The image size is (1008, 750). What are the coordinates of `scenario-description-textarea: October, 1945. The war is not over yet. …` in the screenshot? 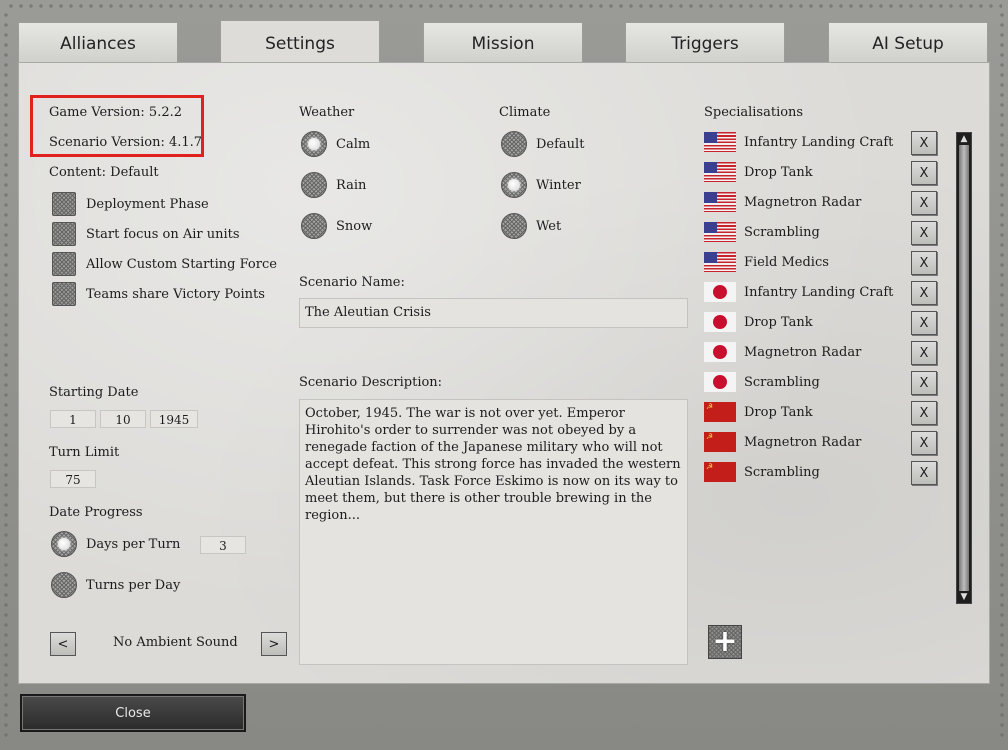 It's located at (493, 532).